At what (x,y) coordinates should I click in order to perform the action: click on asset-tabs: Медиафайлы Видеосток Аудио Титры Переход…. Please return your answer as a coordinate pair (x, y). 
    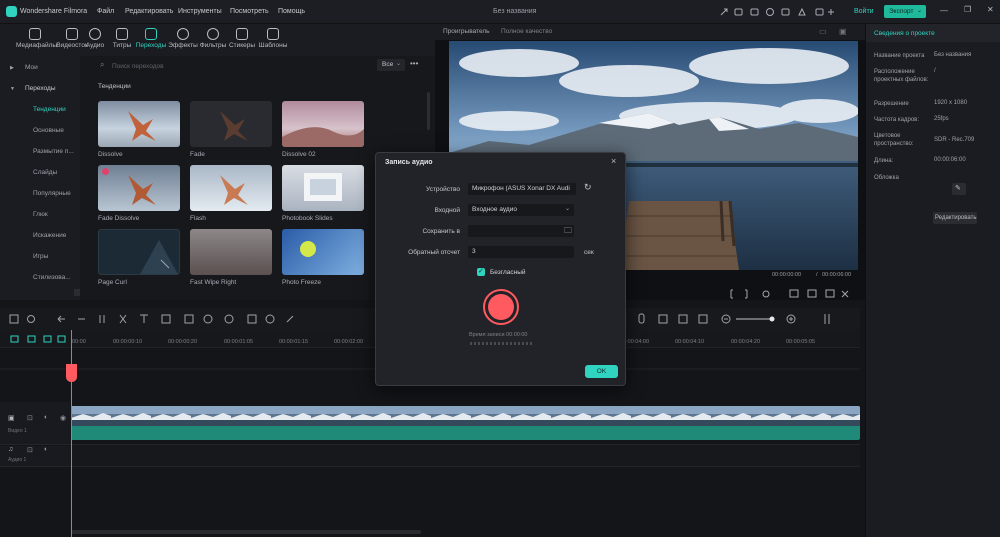
    Looking at the image, I should click on (220, 40).